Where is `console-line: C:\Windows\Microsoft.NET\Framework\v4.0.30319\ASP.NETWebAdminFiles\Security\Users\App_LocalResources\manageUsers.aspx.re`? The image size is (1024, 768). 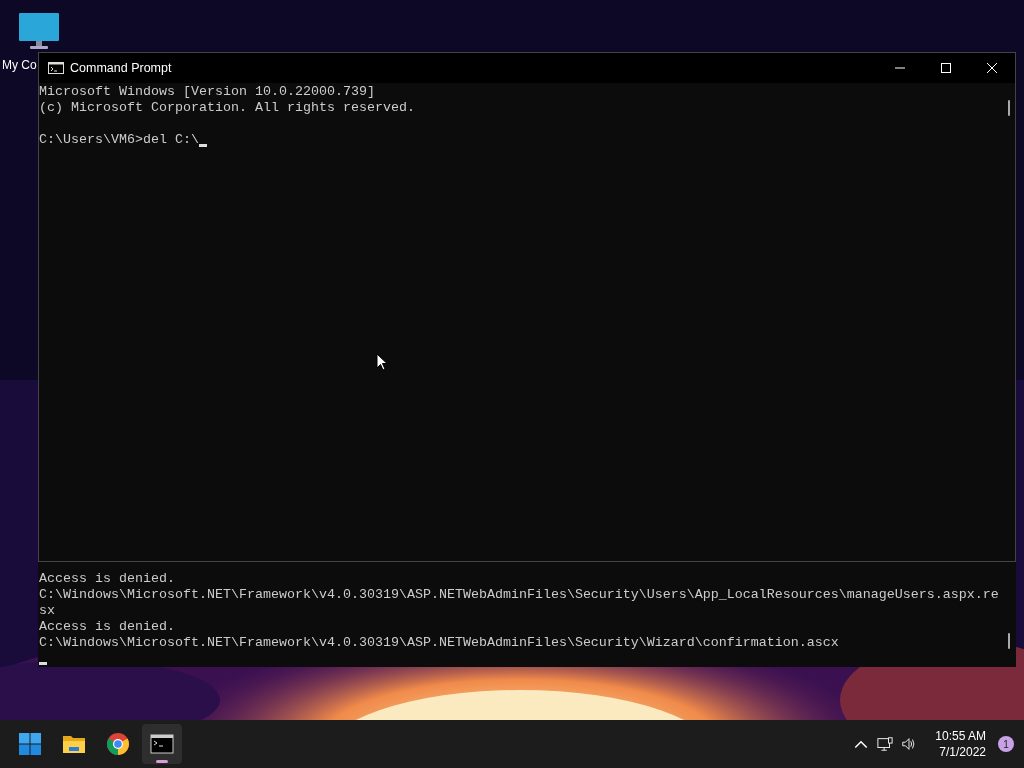 console-line: C:\Windows\Microsoft.NET\Framework\v4.0.30319\ASP.NETWebAdminFiles\Security\Users\App_LocalResources\manageUsers.aspx.re is located at coordinates (518, 595).